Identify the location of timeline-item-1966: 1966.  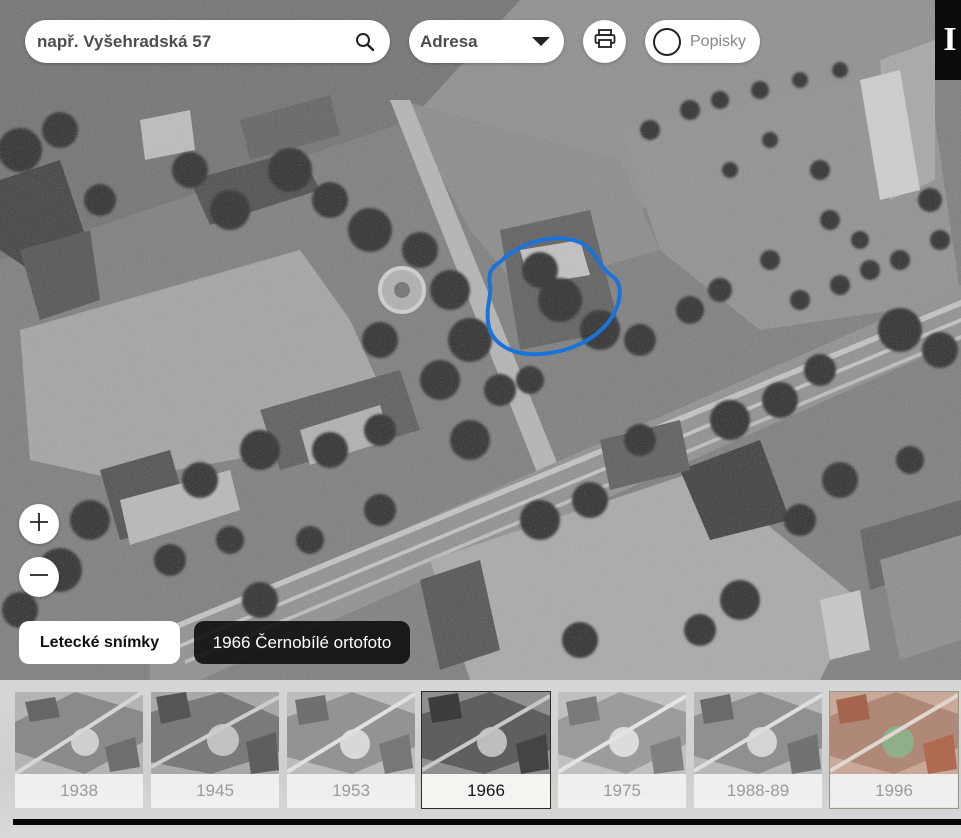
(486, 750).